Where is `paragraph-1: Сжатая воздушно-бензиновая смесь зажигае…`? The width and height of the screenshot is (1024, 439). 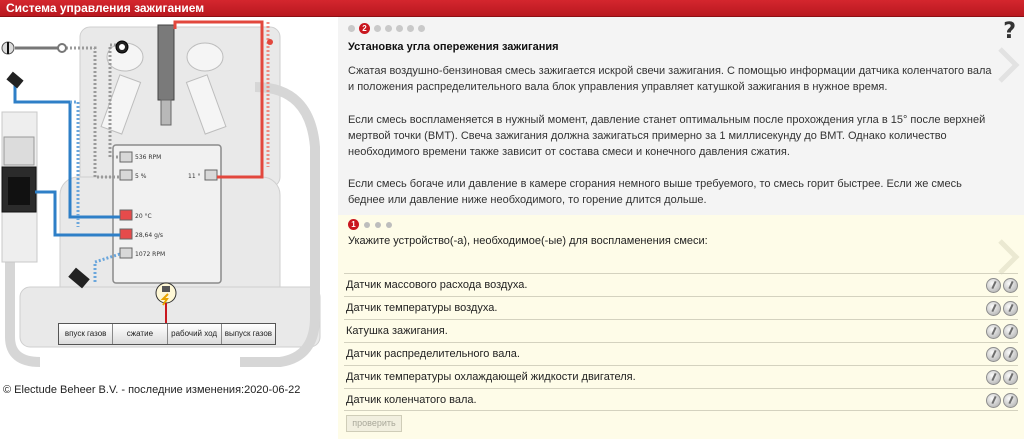 paragraph-1: Сжатая воздушно-бензиновая смесь зажигае… is located at coordinates (670, 79).